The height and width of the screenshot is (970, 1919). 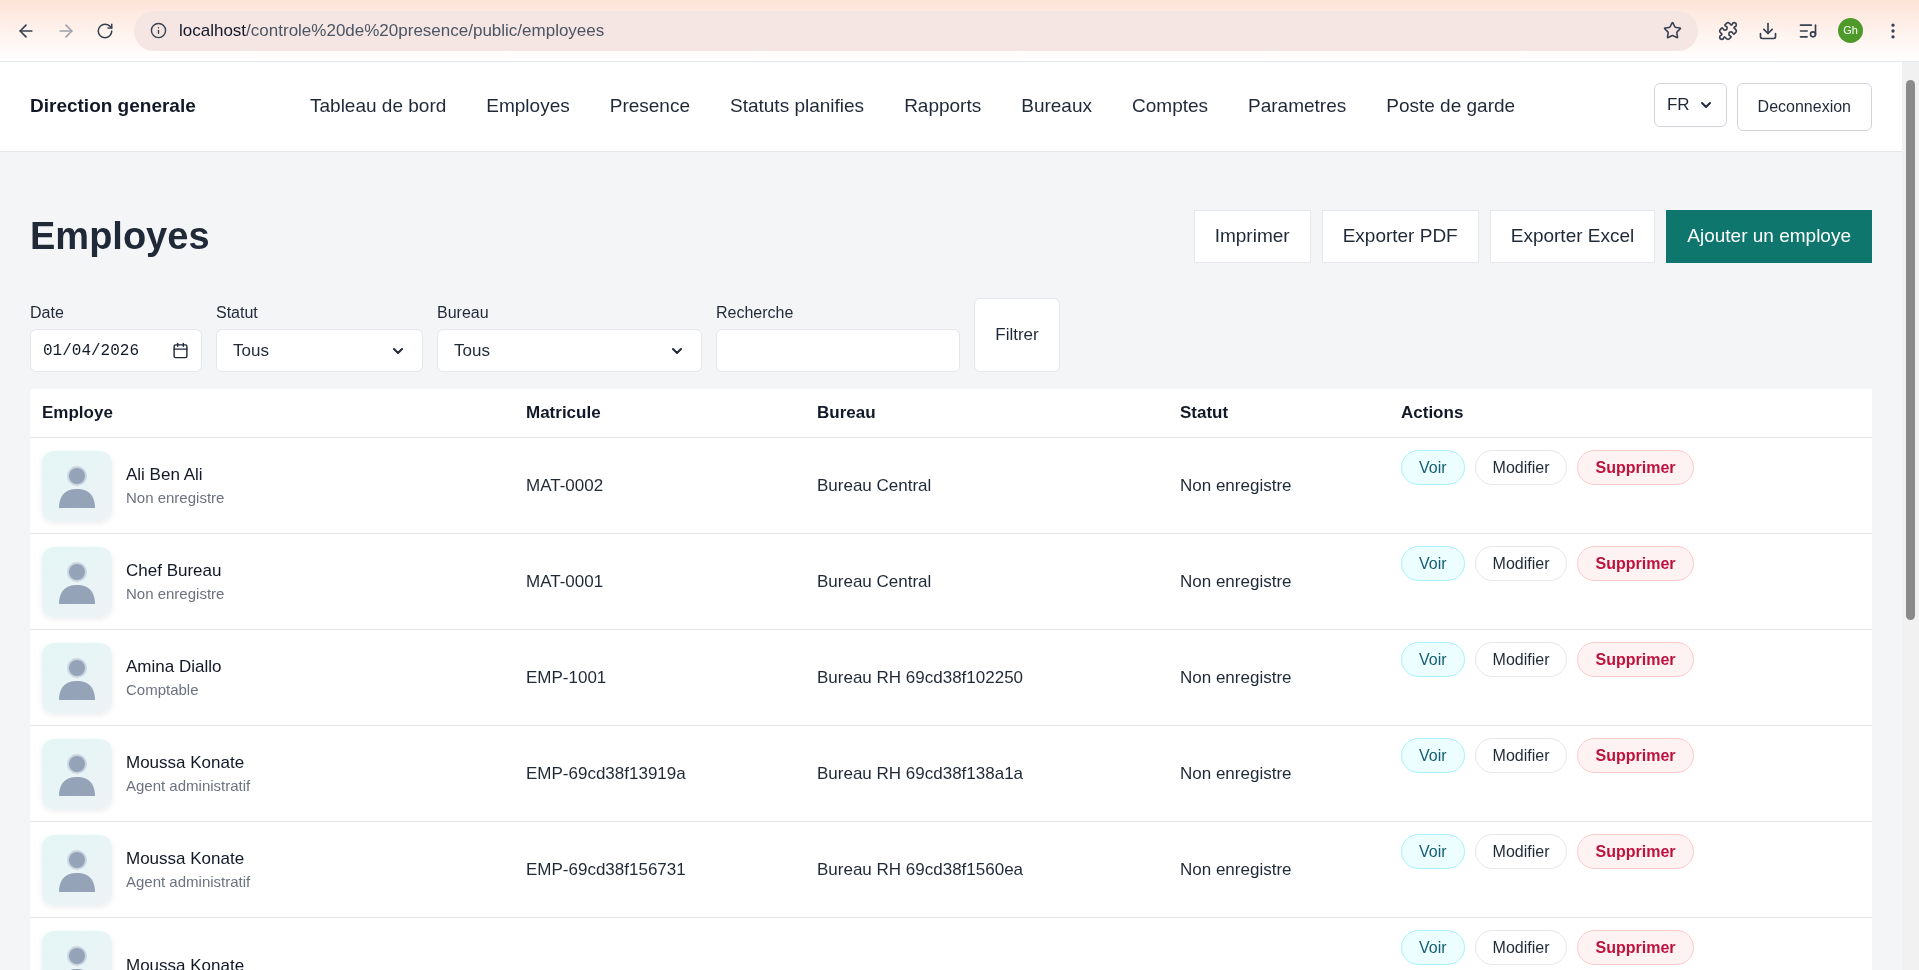 What do you see at coordinates (1728, 30) in the screenshot?
I see `extensions-icon` at bounding box center [1728, 30].